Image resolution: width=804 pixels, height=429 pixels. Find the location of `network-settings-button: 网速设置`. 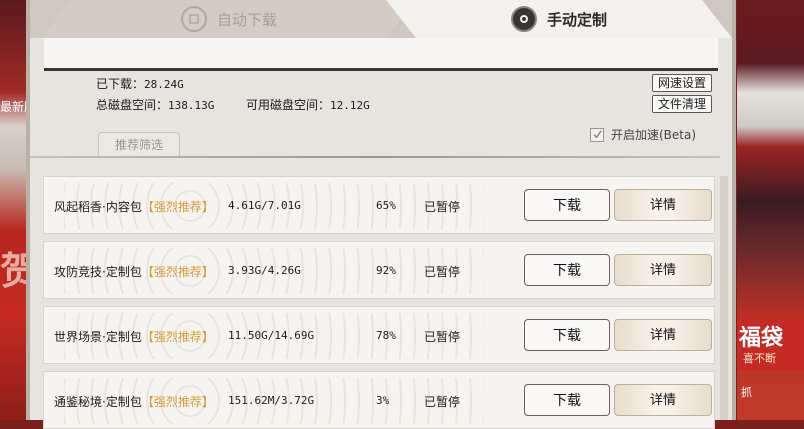

network-settings-button: 网速设置 is located at coordinates (682, 83).